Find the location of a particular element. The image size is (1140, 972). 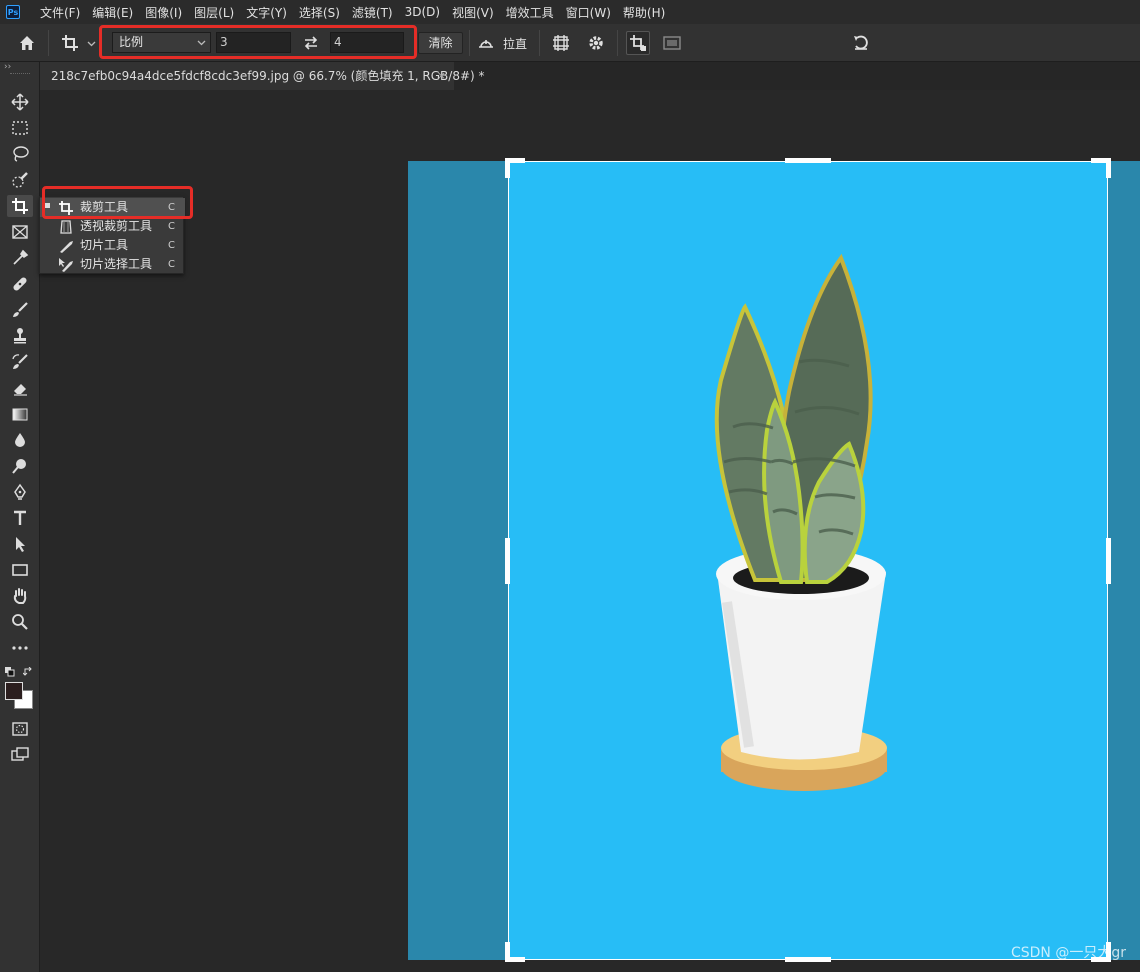

quick-selection-icon is located at coordinates (20, 180).